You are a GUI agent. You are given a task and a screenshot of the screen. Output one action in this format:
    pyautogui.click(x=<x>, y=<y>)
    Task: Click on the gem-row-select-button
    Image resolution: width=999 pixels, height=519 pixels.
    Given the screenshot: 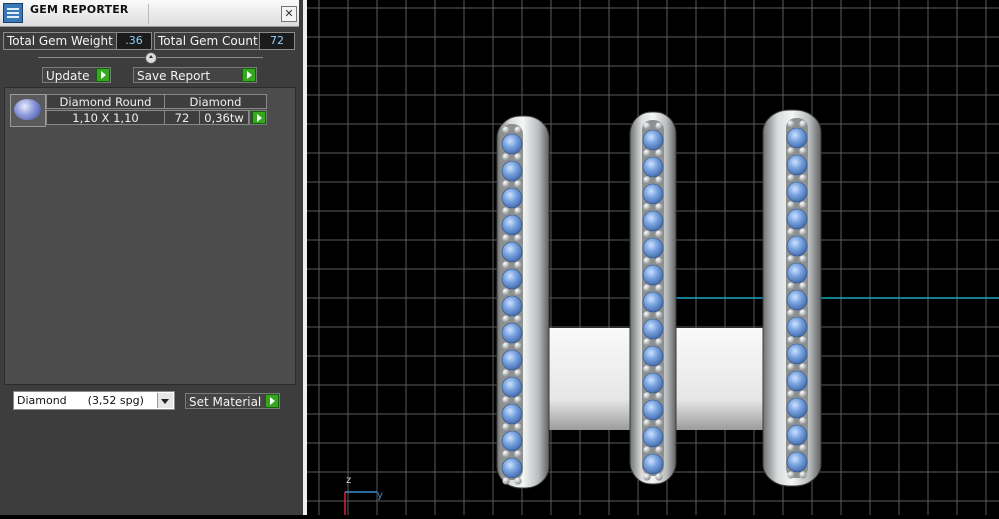 What is the action you would take?
    pyautogui.click(x=258, y=117)
    